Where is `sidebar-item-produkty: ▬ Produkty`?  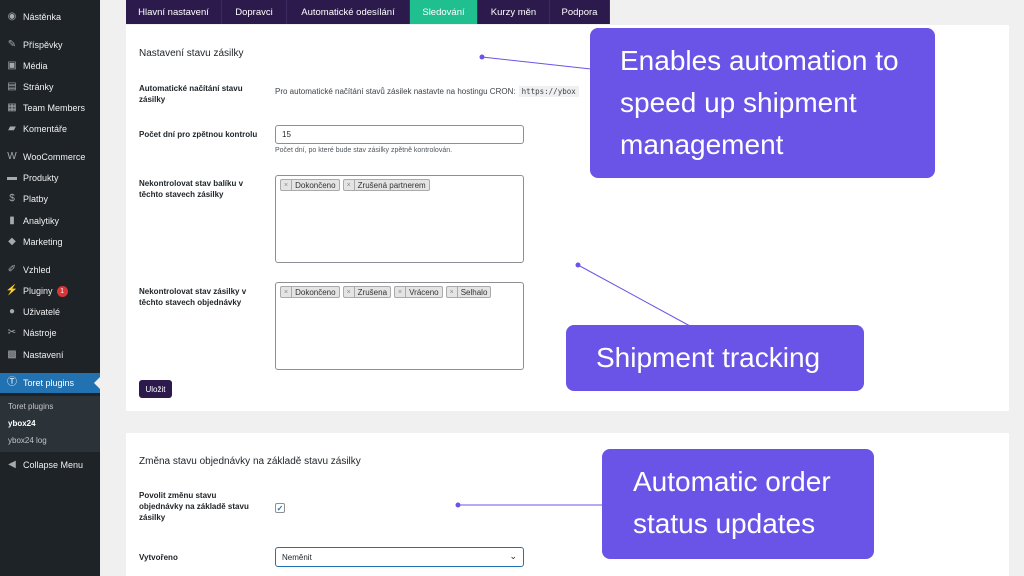 sidebar-item-produkty: ▬ Produkty is located at coordinates (50, 178).